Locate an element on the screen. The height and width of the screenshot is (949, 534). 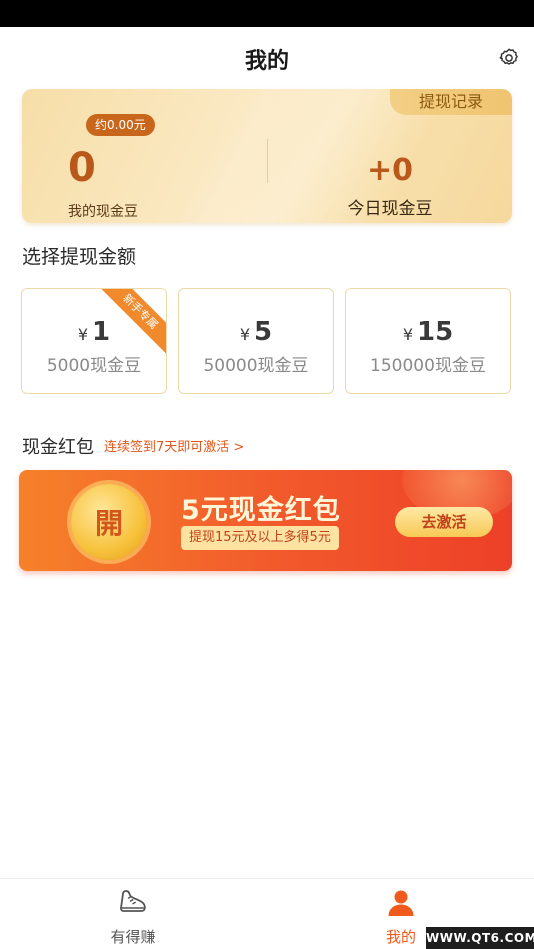
page-header: 我的 is located at coordinates (267, 58).